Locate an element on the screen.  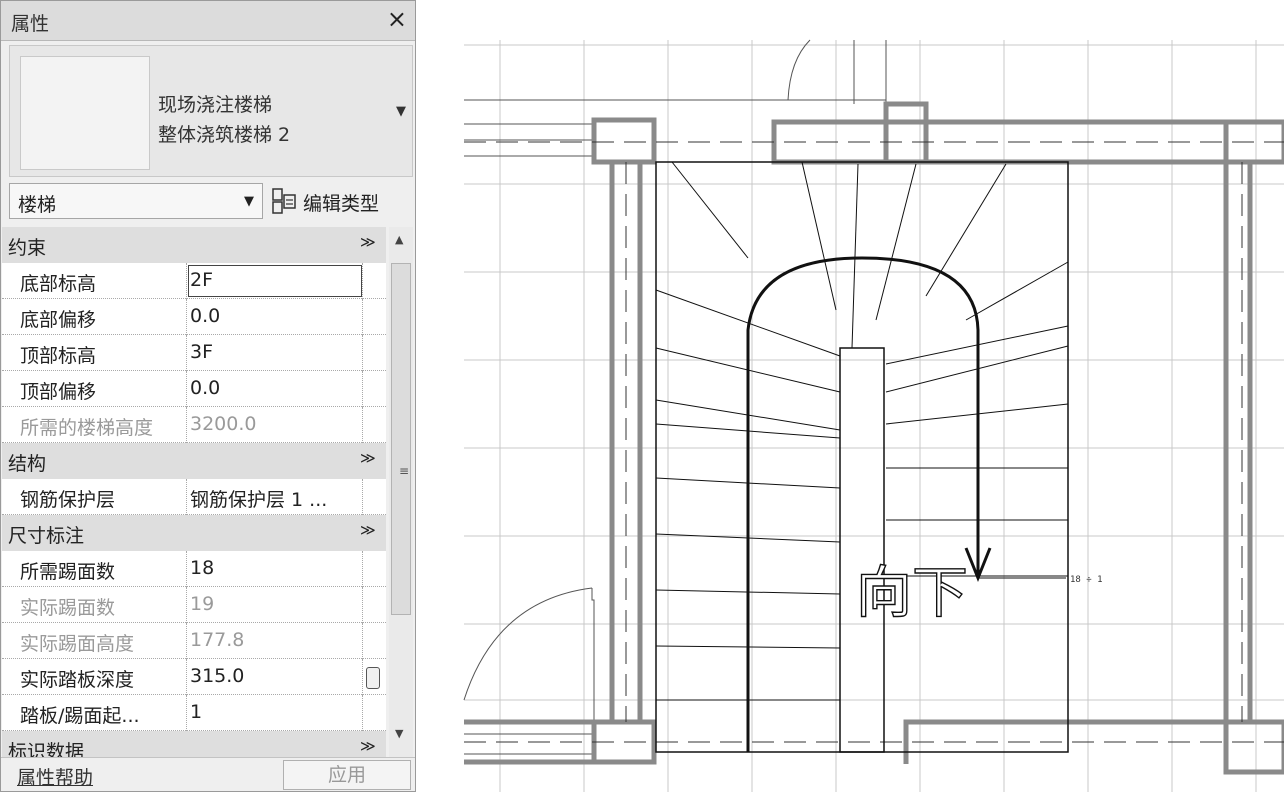
property-row-desired-risers: 所需踢面数 18 is located at coordinates (194, 569).